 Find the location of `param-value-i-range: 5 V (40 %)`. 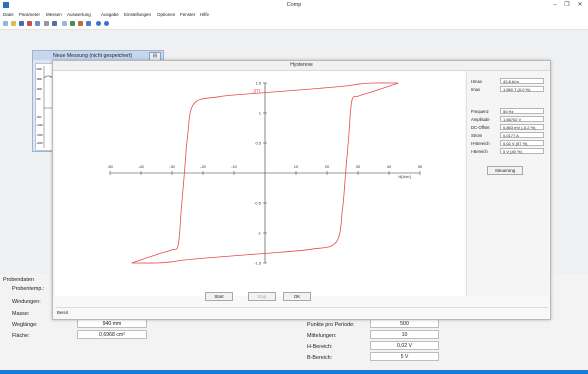

param-value-i-range: 5 V (40 %) is located at coordinates (522, 151).